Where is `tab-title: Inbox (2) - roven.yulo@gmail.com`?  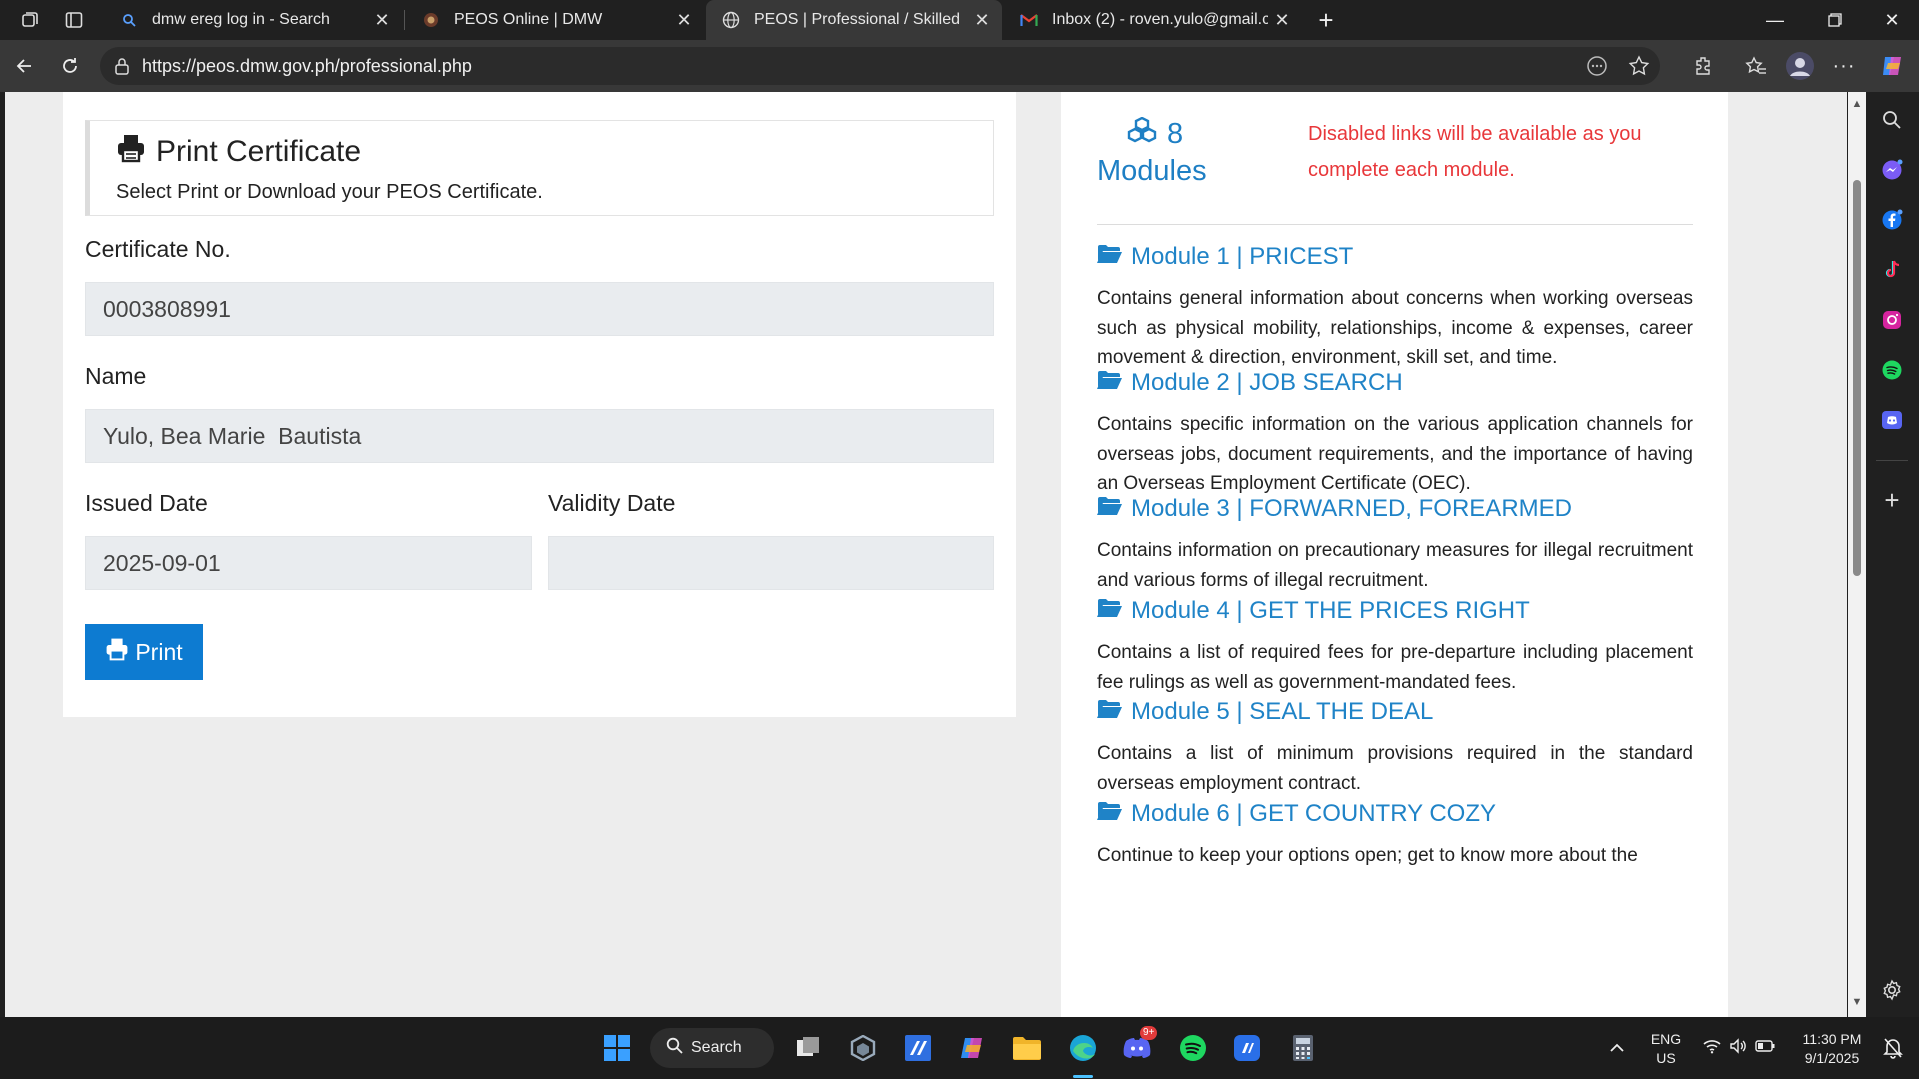 tab-title: Inbox (2) - roven.yulo@gmail.com is located at coordinates (1160, 19).